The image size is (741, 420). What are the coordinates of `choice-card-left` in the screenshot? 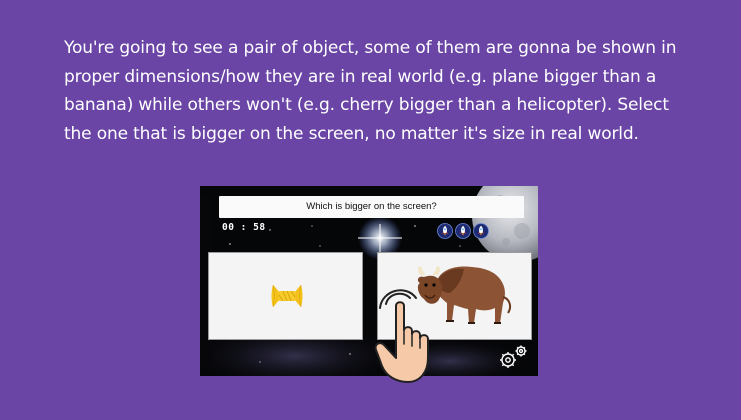 It's located at (285, 296).